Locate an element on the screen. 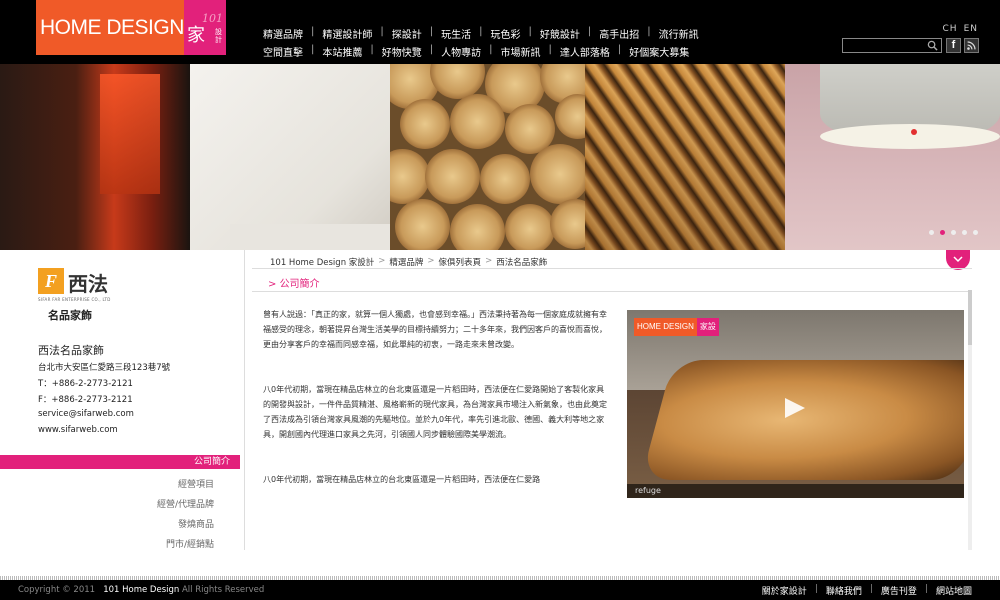 Image resolution: width=1000 pixels, height=600 pixels. video-player: HOME DESIGN 家設 refuge is located at coordinates (795, 404).